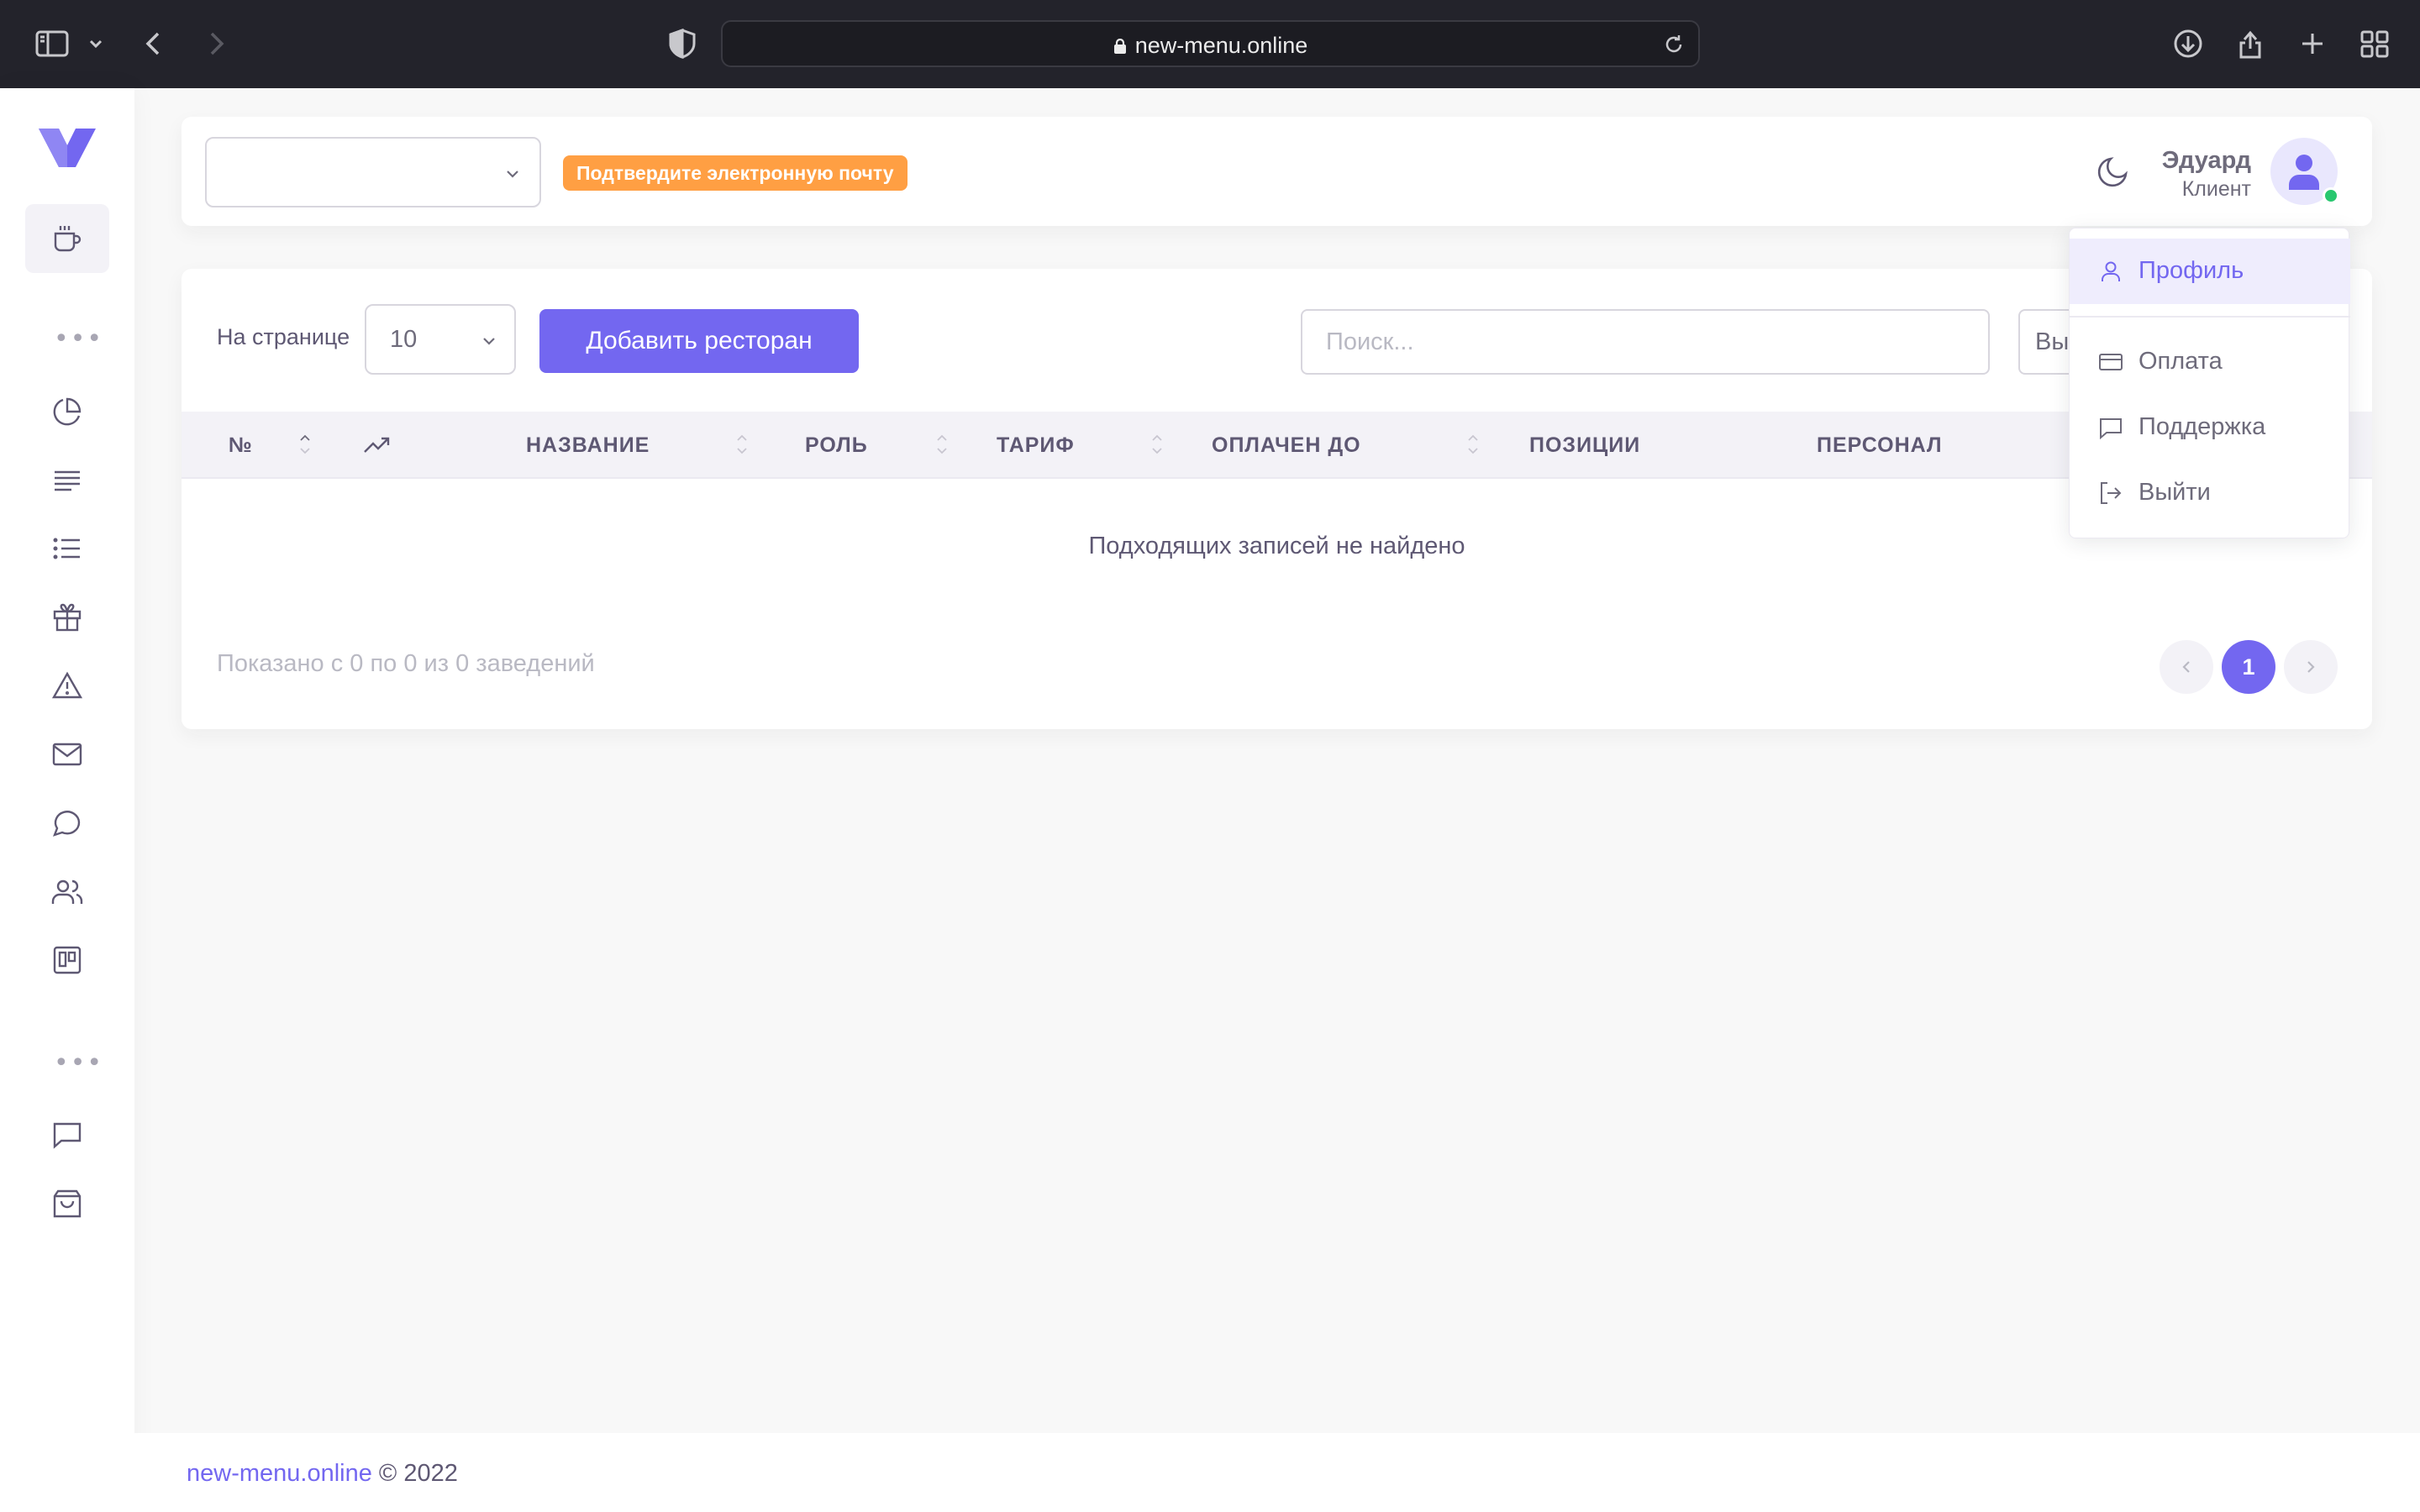  I want to click on forward-icon, so click(215, 44).